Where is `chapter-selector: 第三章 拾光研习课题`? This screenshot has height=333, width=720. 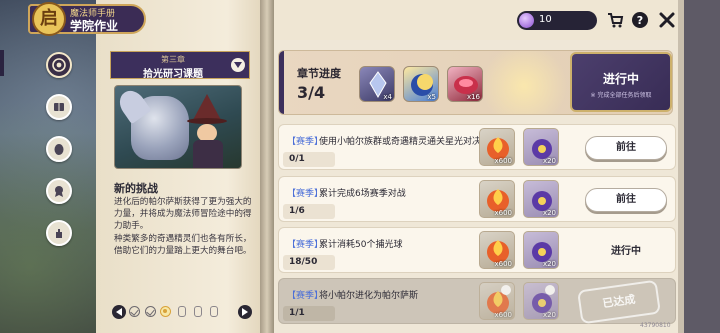
chapter-selector: 第三章 拾光研习课题 is located at coordinates (180, 65).